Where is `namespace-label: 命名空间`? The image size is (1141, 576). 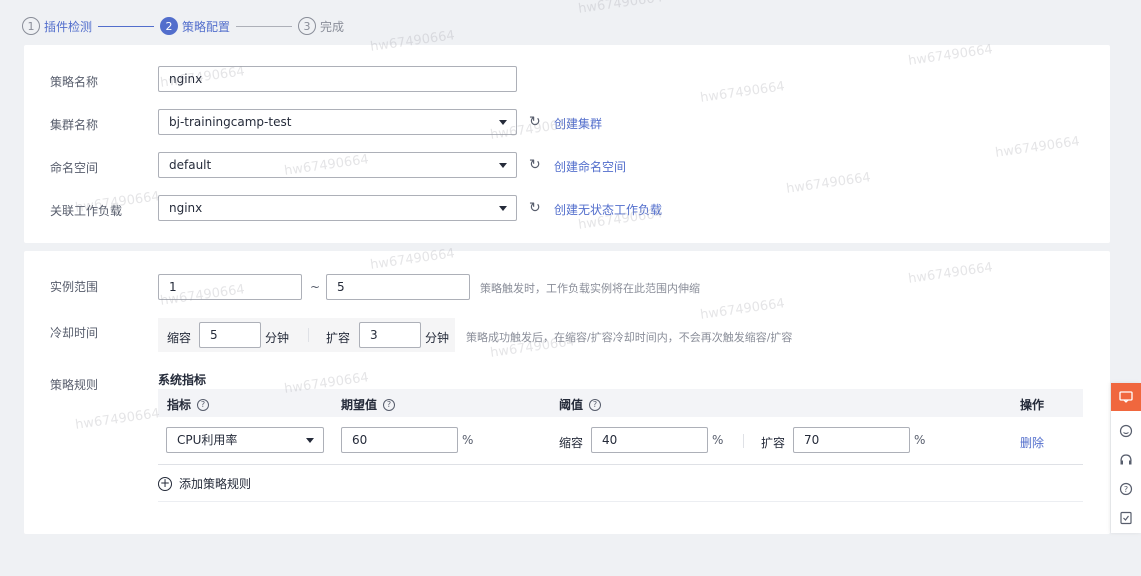
namespace-label: 命名空间 is located at coordinates (74, 168).